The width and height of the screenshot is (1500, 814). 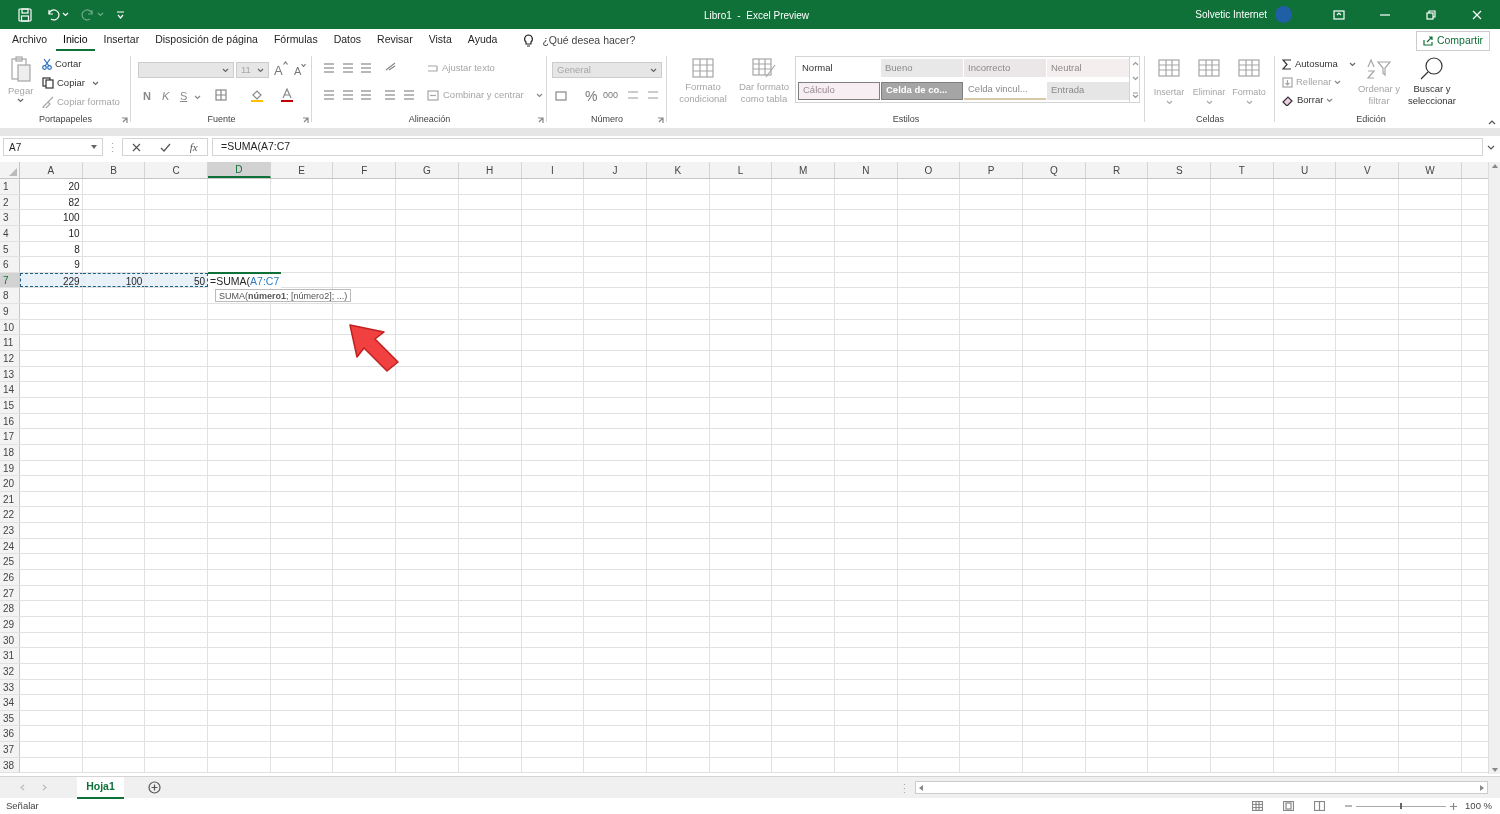 What do you see at coordinates (866, 170) in the screenshot?
I see `column-header: N` at bounding box center [866, 170].